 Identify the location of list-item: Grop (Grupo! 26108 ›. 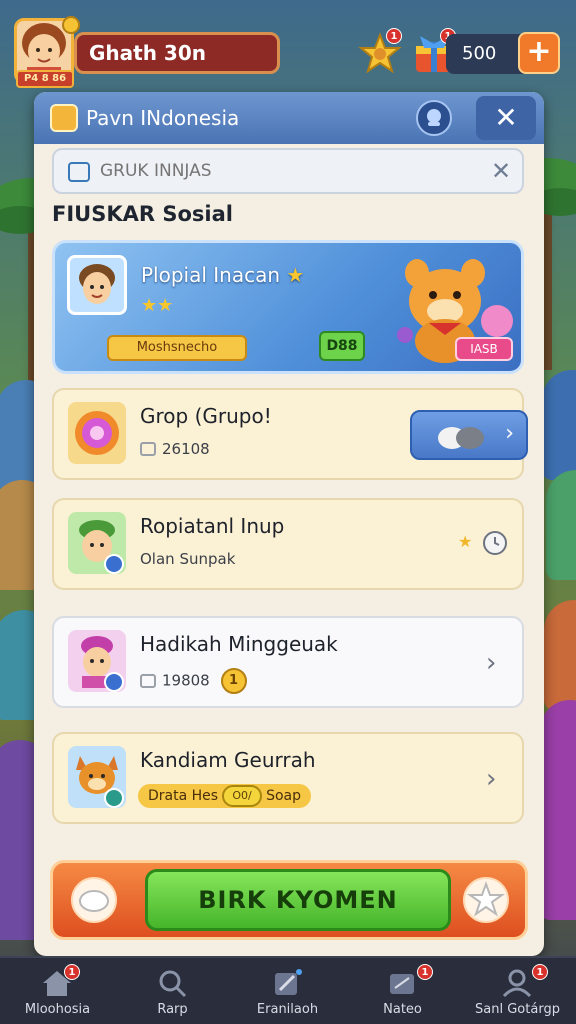
(290, 434).